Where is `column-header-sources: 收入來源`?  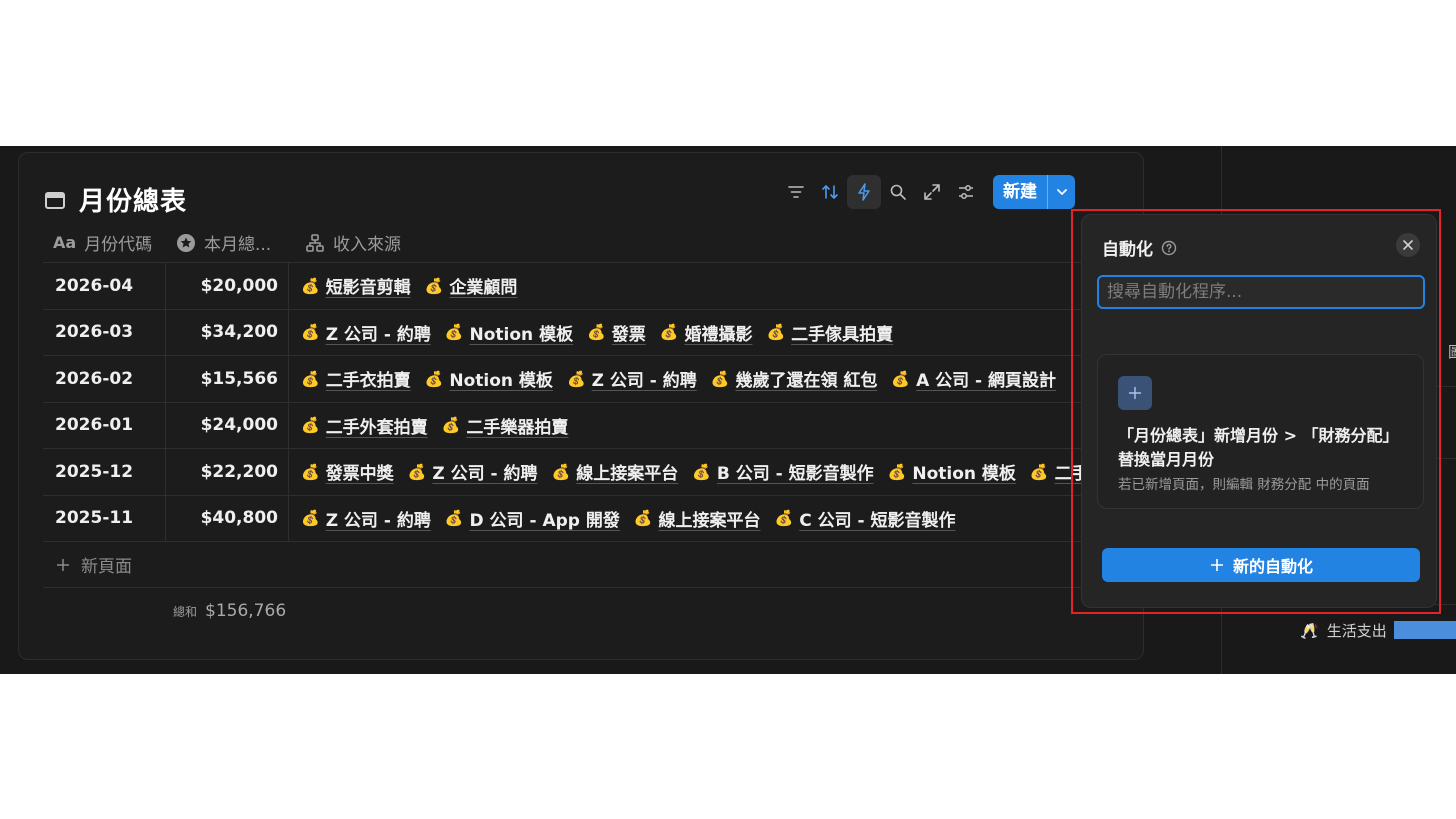 column-header-sources: 收入來源 is located at coordinates (716, 242).